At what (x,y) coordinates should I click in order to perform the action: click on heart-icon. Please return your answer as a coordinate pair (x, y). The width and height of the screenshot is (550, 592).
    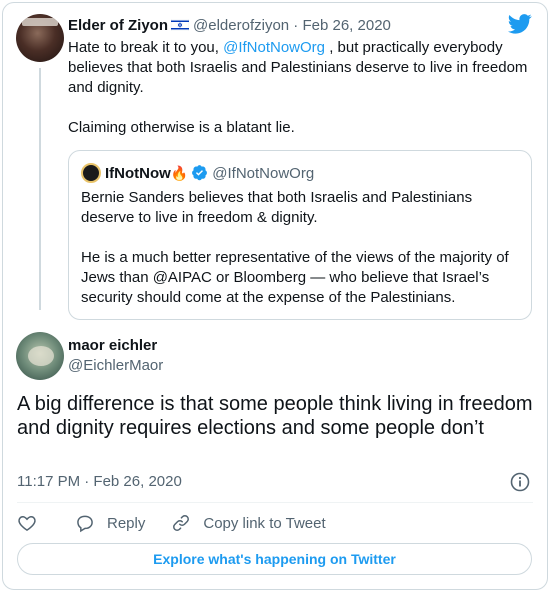
    Looking at the image, I should click on (27, 523).